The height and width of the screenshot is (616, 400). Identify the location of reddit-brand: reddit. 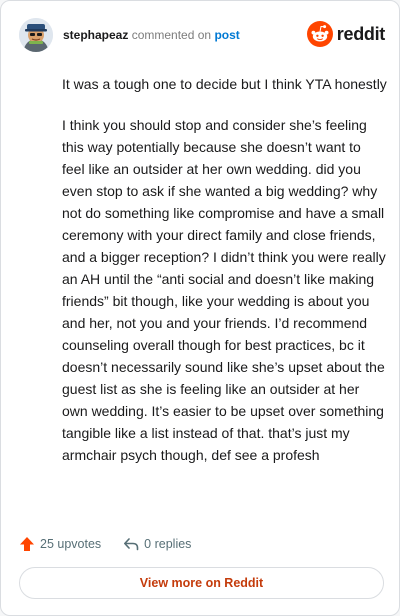
(346, 34).